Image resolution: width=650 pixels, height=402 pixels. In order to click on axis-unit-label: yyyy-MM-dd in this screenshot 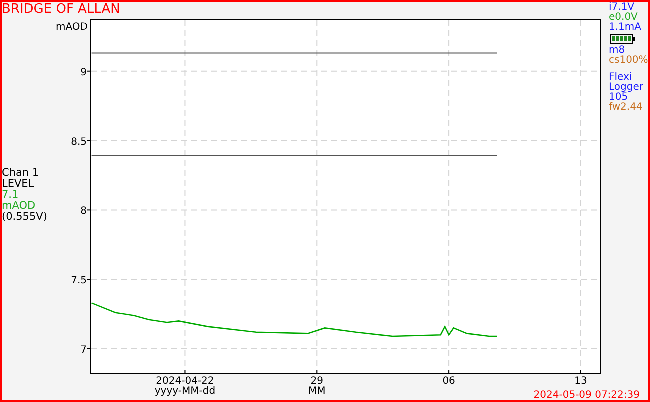, I will do `click(185, 391)`.